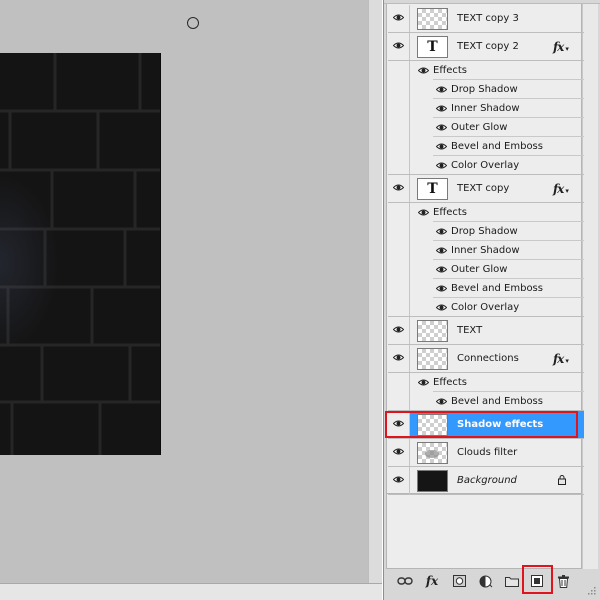 The height and width of the screenshot is (600, 600). I want to click on clouds-thumbnail-icon, so click(432, 454).